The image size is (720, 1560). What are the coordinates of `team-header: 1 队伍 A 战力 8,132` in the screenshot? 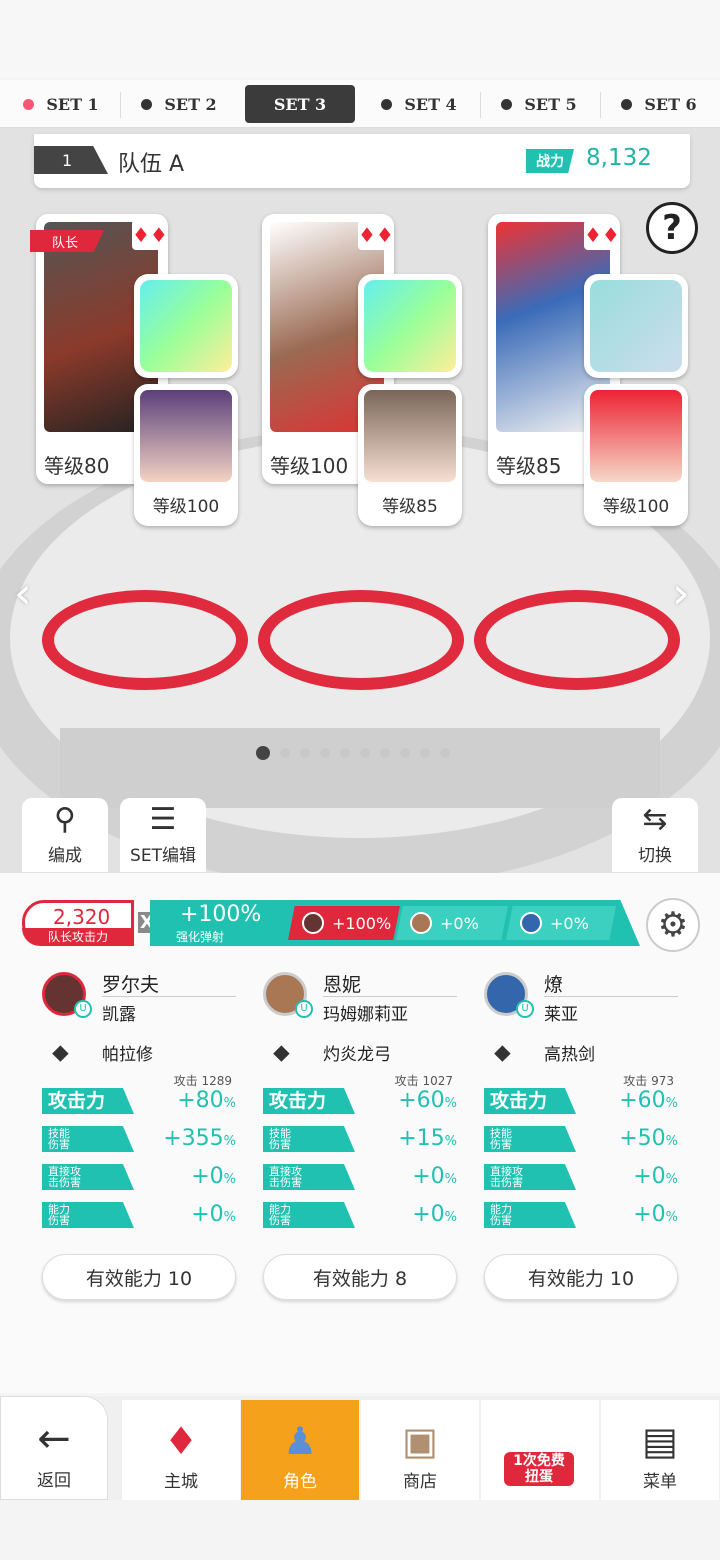 It's located at (362, 161).